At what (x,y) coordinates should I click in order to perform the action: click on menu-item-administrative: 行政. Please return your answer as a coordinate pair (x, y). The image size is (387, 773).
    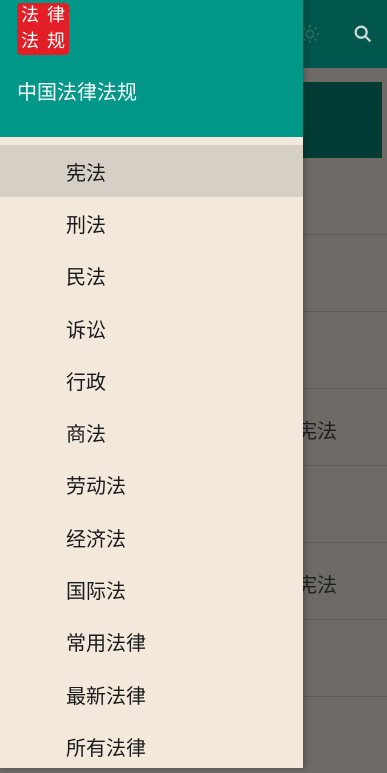
    Looking at the image, I should click on (151, 380).